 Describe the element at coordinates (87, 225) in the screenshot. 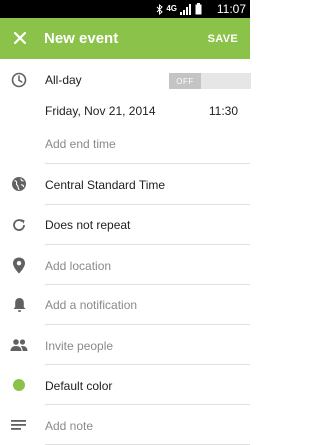

I see `repeat-row: Does not repeat` at that location.